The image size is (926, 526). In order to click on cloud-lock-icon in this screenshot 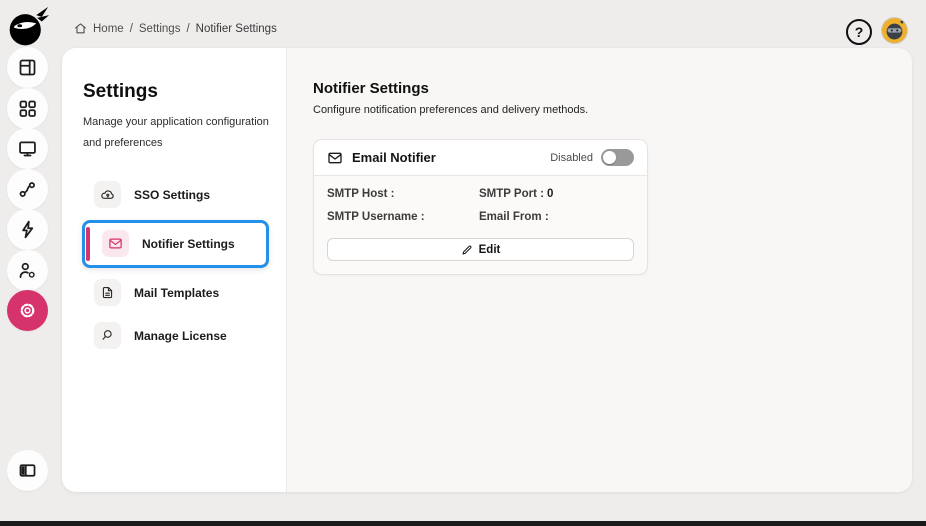, I will do `click(107, 195)`.